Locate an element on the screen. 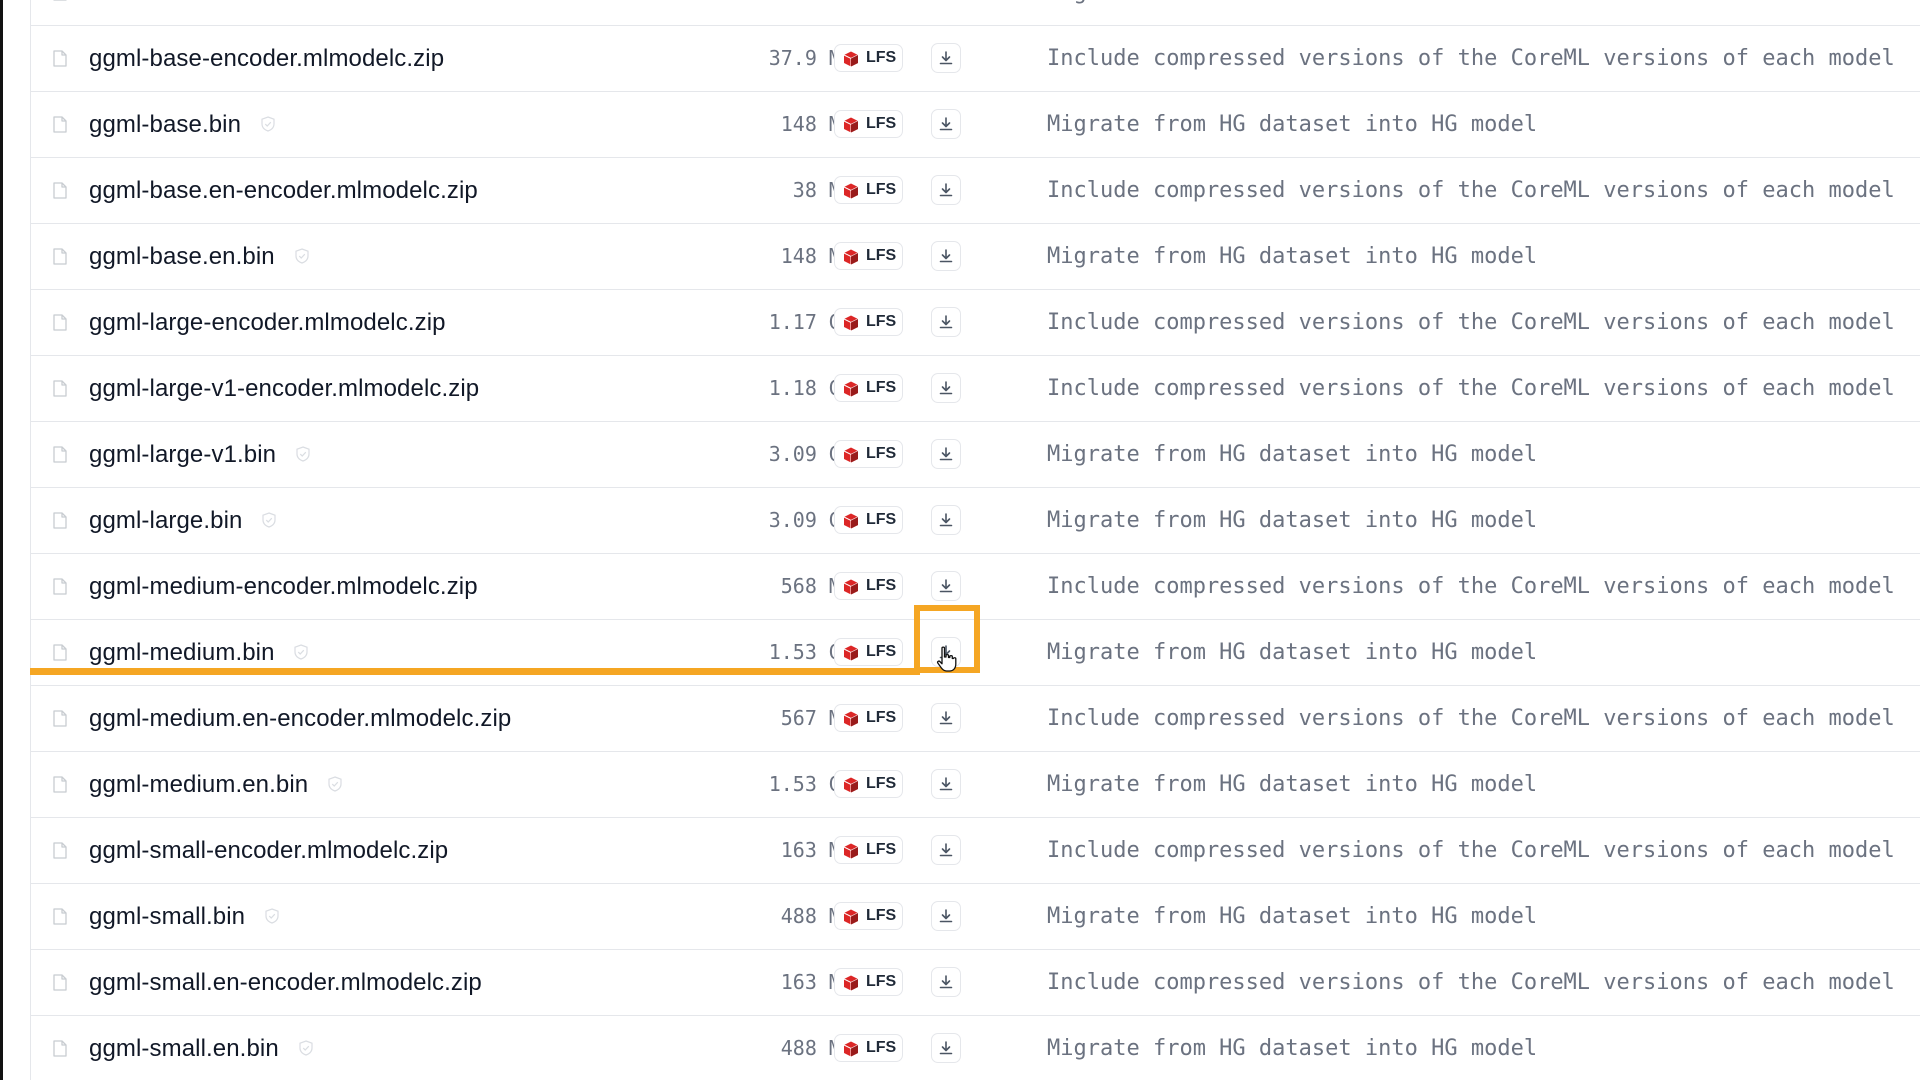  file-name: ggml-large-encoder.mlmodelc.zip is located at coordinates (267, 322).